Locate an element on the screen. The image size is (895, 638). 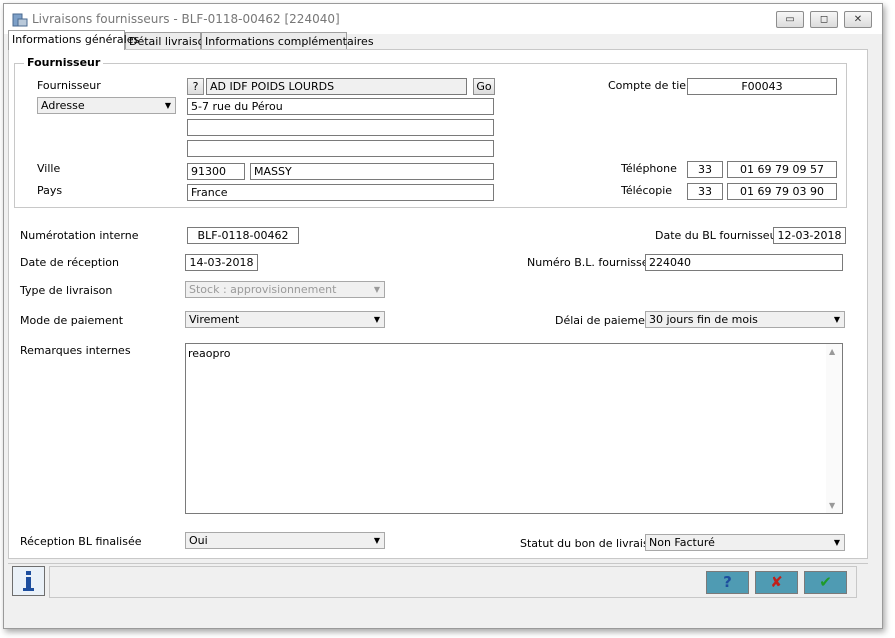
minimize-button: ▭ is located at coordinates (790, 19).